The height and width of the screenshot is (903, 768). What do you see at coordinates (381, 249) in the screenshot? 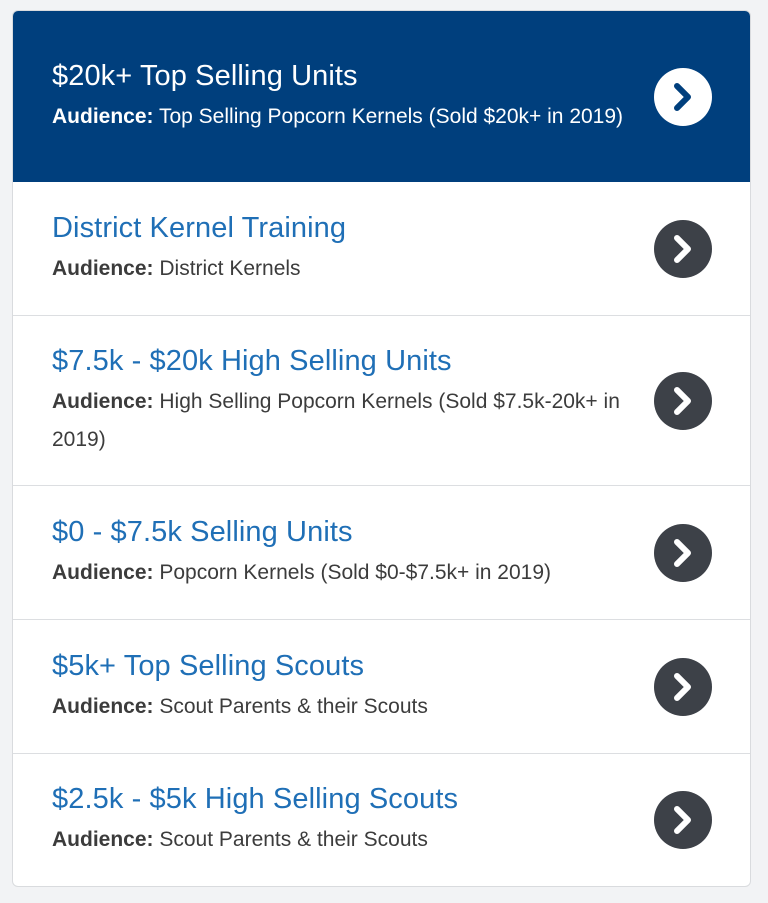
I see `list-item-district-kernel-training: District Kernel Training Audience` at bounding box center [381, 249].